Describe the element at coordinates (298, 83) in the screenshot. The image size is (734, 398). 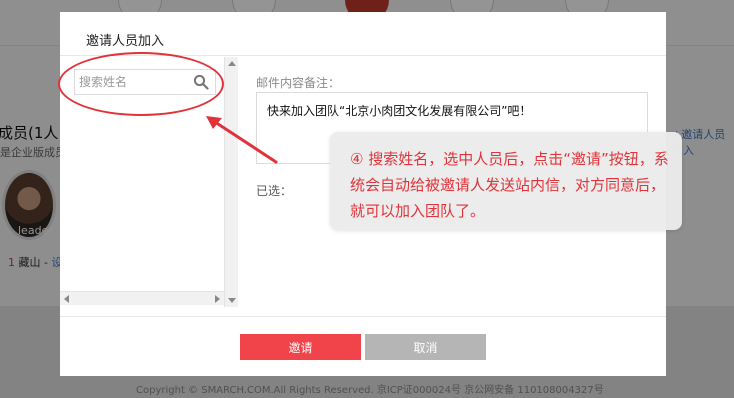
I see `email-note-label: 邮件内容备注：` at that location.